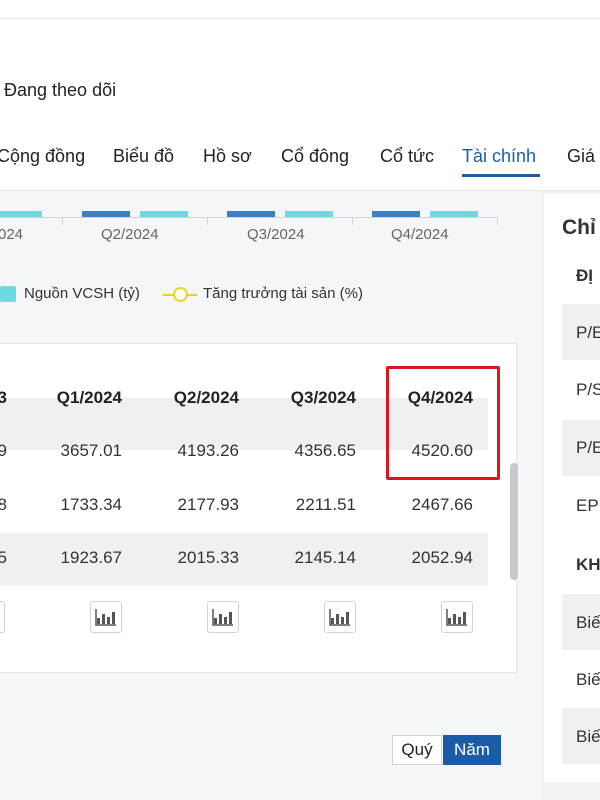  Describe the element at coordinates (3, 504) in the screenshot. I see `table-cell: 8` at that location.